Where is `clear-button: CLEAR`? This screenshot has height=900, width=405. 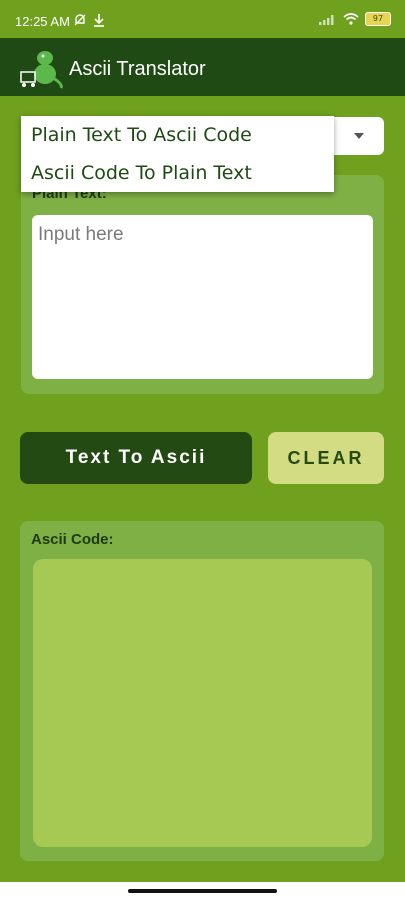
clear-button: CLEAR is located at coordinates (326, 458).